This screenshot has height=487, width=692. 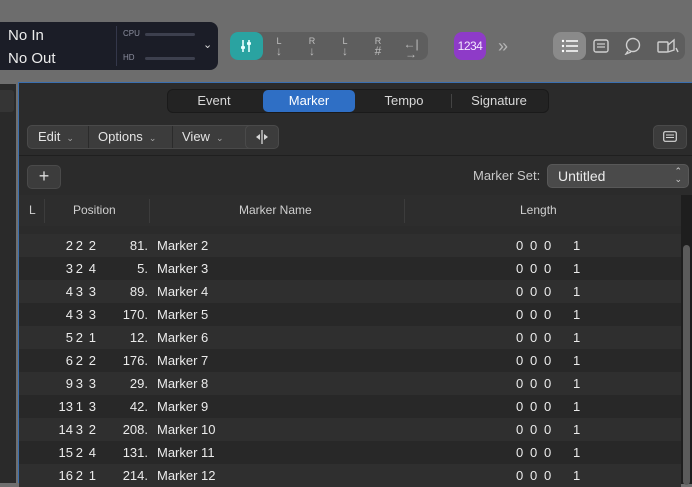 What do you see at coordinates (404, 101) in the screenshot?
I see `tab-tempo: Tempo` at bounding box center [404, 101].